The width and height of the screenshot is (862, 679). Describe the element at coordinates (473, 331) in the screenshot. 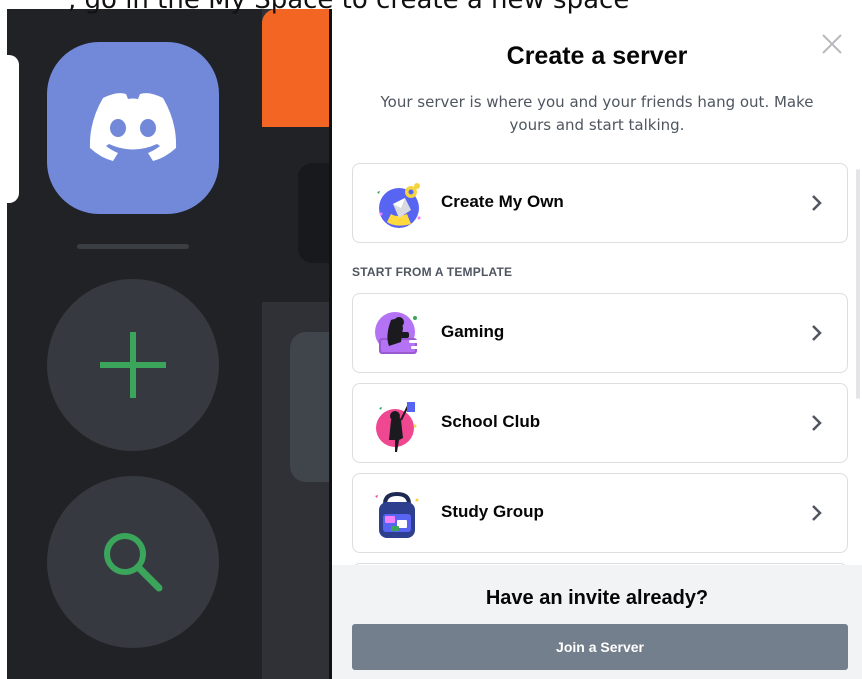

I see `option-label: Gaming` at that location.